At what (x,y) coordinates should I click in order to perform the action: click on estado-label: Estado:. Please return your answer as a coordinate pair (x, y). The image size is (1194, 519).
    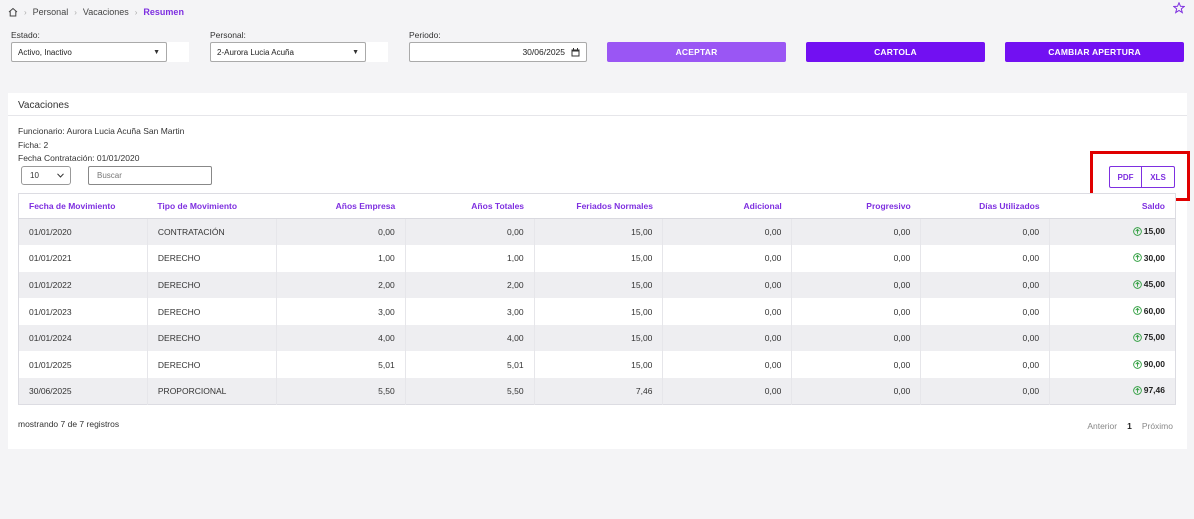
    Looking at the image, I should click on (25, 35).